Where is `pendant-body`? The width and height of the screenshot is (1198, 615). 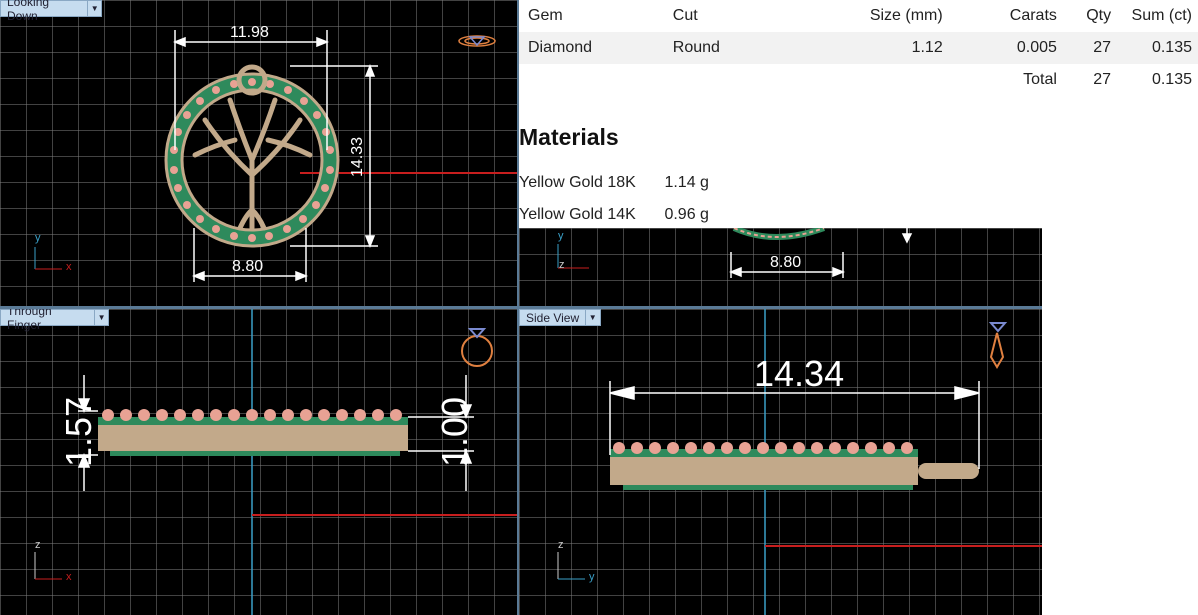
pendant-body is located at coordinates (253, 438).